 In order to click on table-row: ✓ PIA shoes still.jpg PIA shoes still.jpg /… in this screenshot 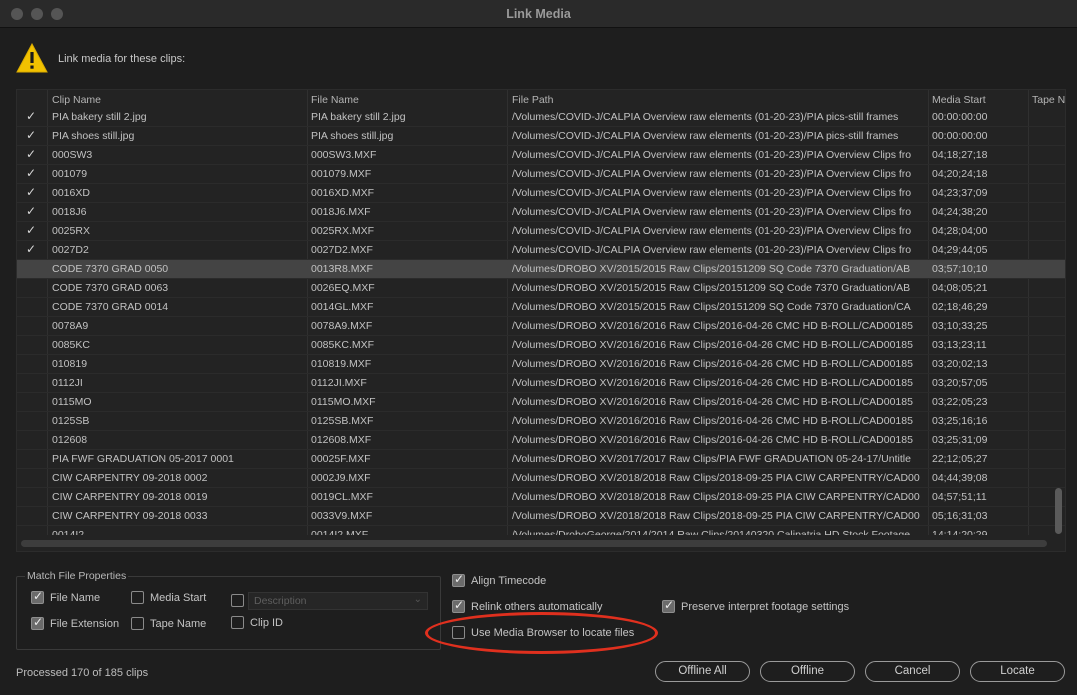, I will do `click(541, 136)`.